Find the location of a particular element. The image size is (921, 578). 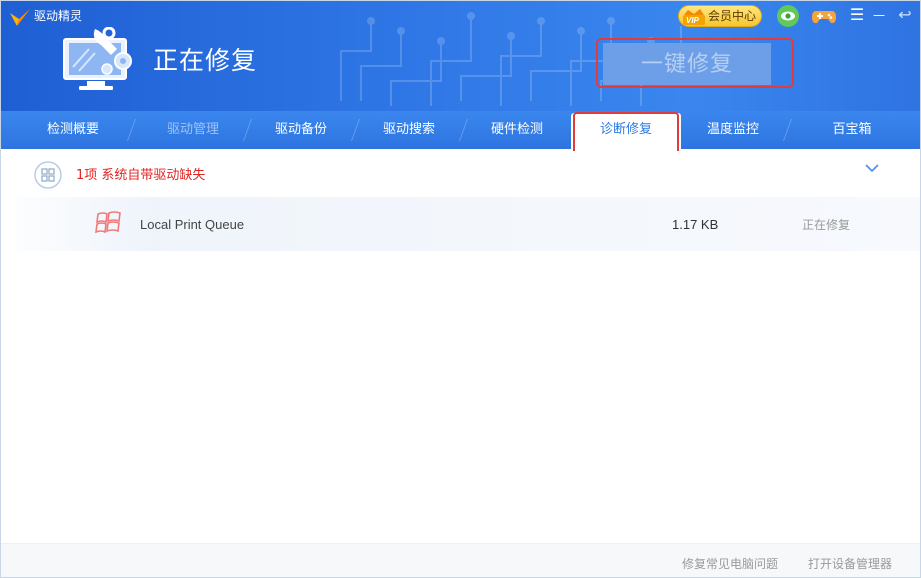

chevron-down-icon is located at coordinates (872, 168).